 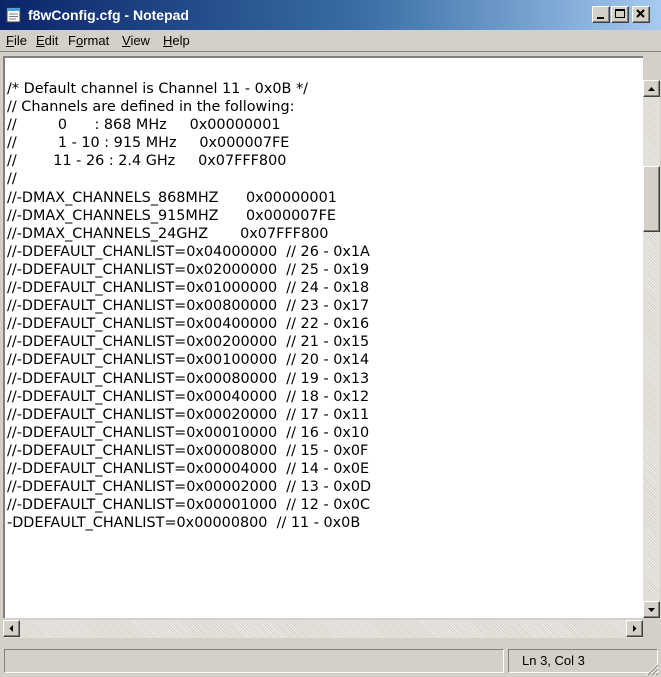 I want to click on editor-line: //-DMAX_CHANNELS_915MHZ 0x000007FE, so click(x=171, y=215).